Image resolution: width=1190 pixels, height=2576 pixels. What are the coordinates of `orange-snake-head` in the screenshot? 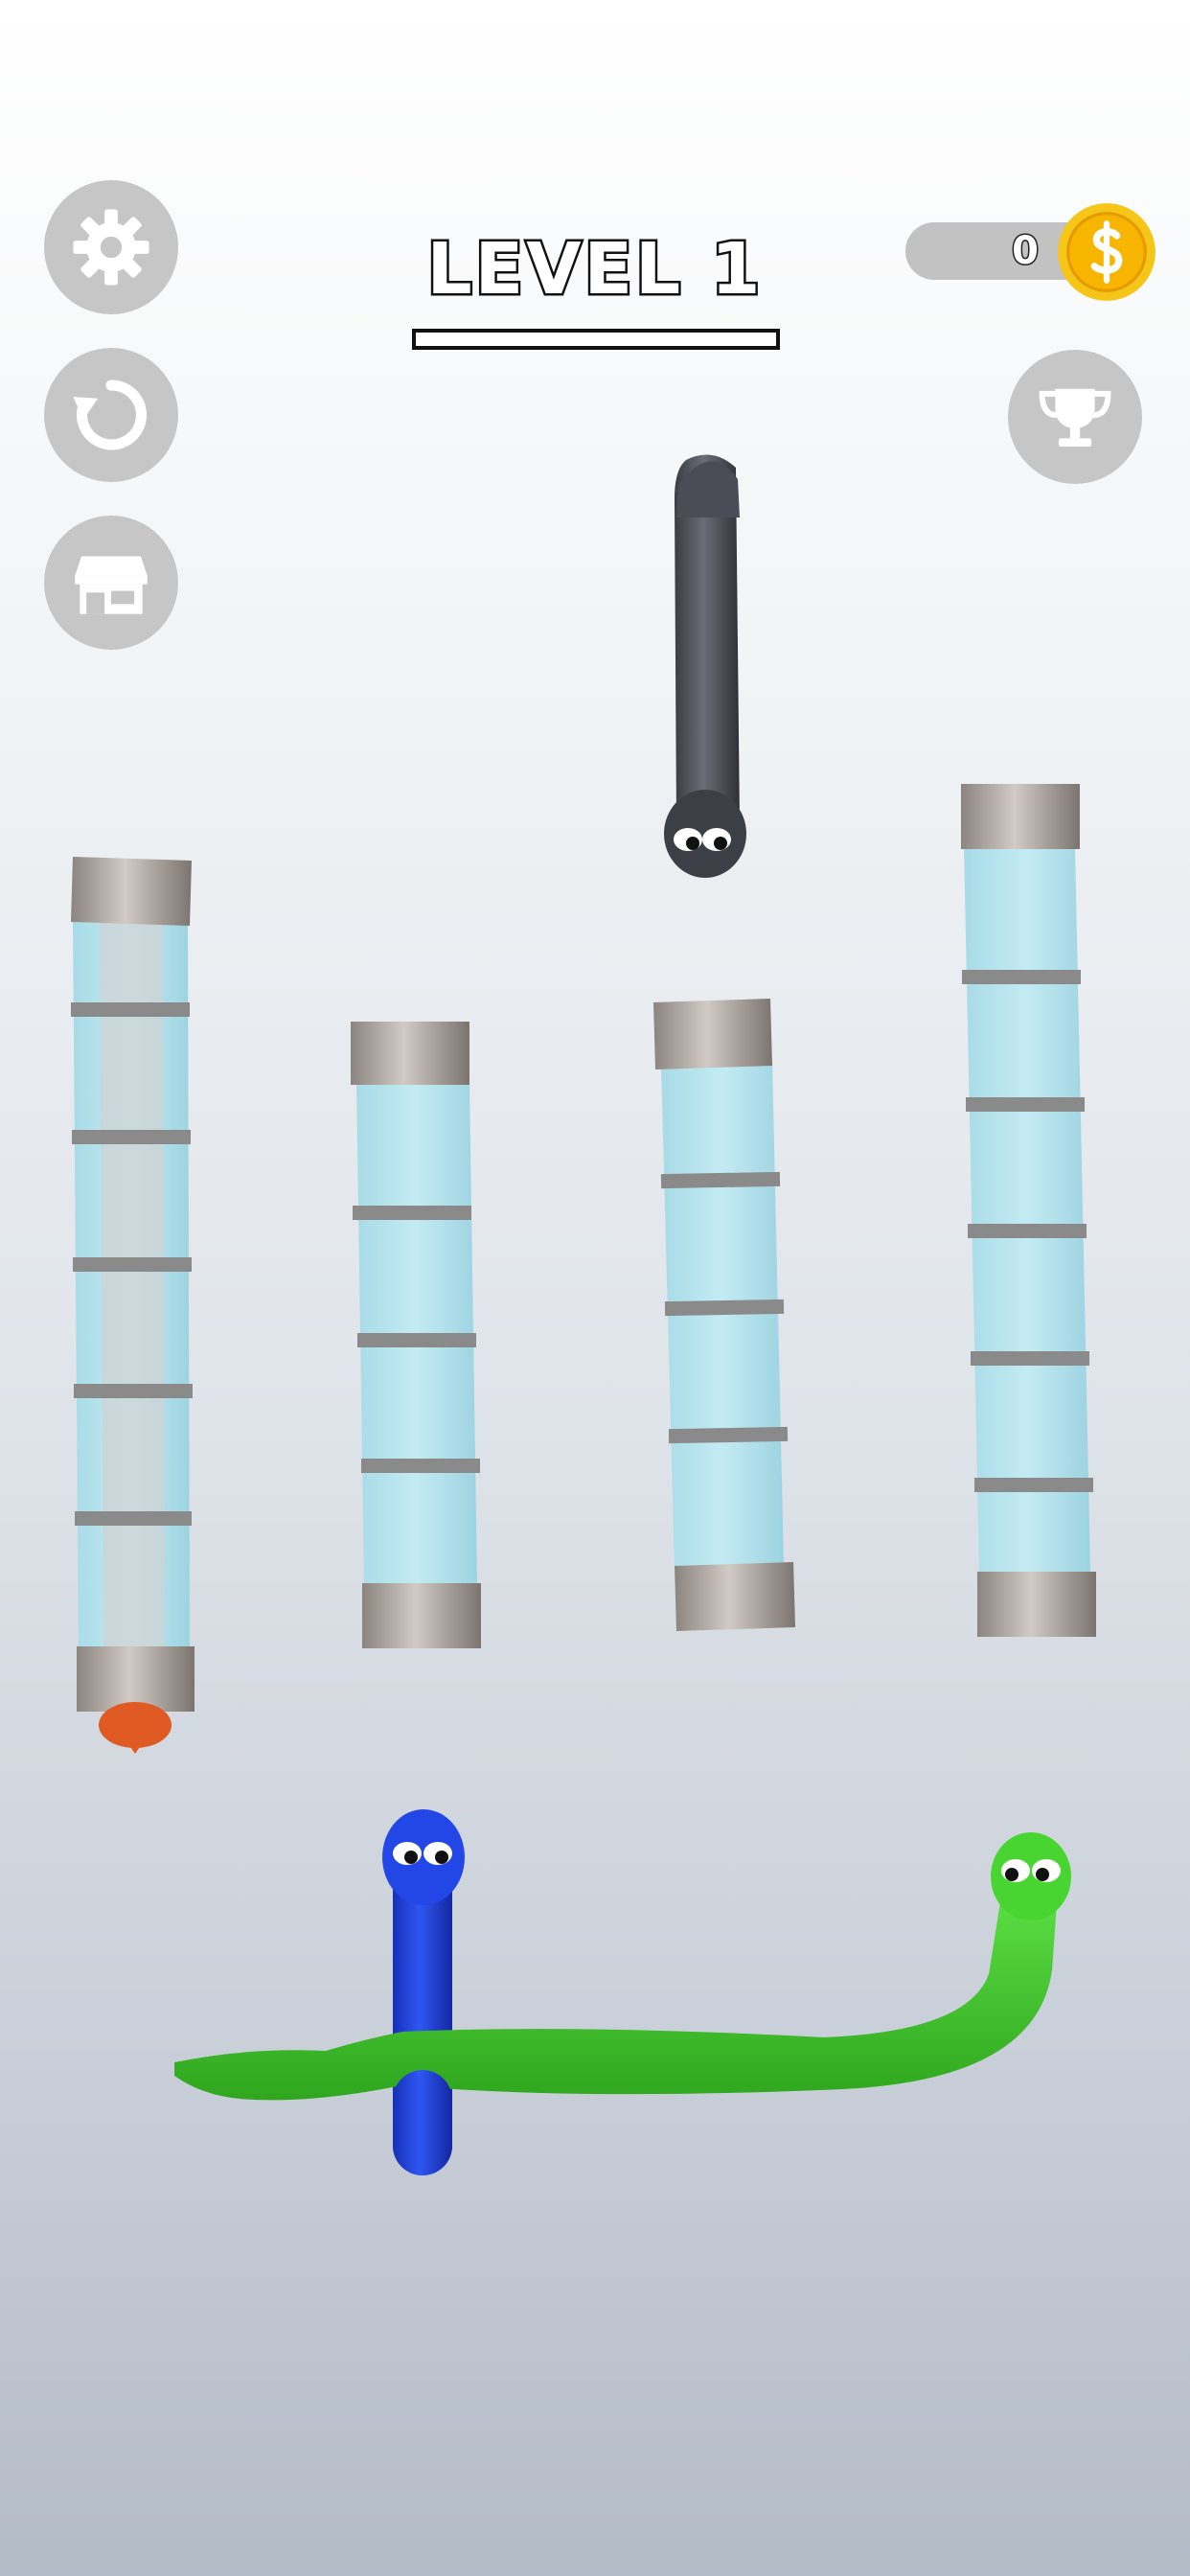 It's located at (136, 1725).